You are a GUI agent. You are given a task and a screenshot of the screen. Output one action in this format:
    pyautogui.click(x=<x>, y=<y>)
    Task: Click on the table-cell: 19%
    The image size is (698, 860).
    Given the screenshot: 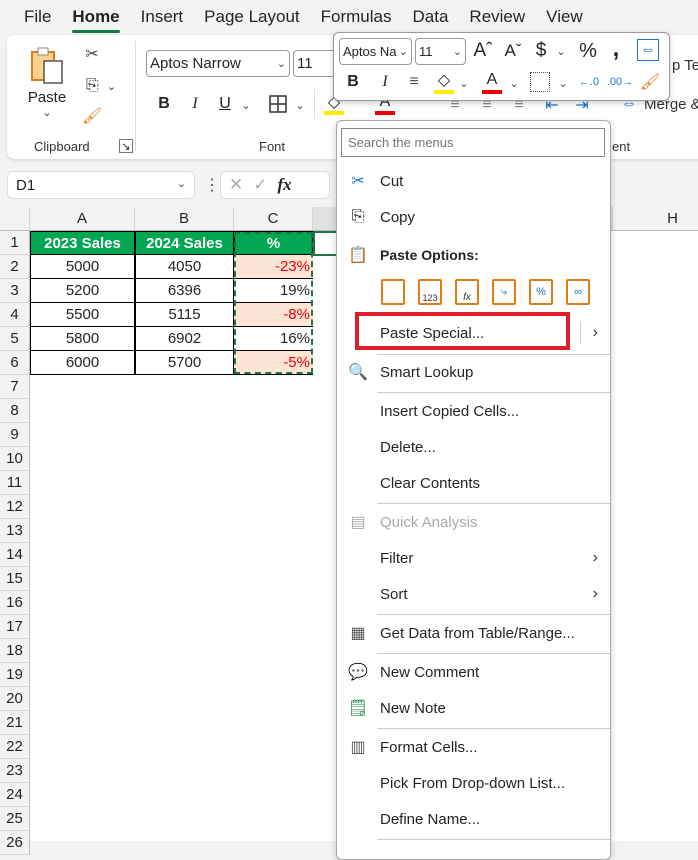 What is the action you would take?
    pyautogui.click(x=273, y=291)
    